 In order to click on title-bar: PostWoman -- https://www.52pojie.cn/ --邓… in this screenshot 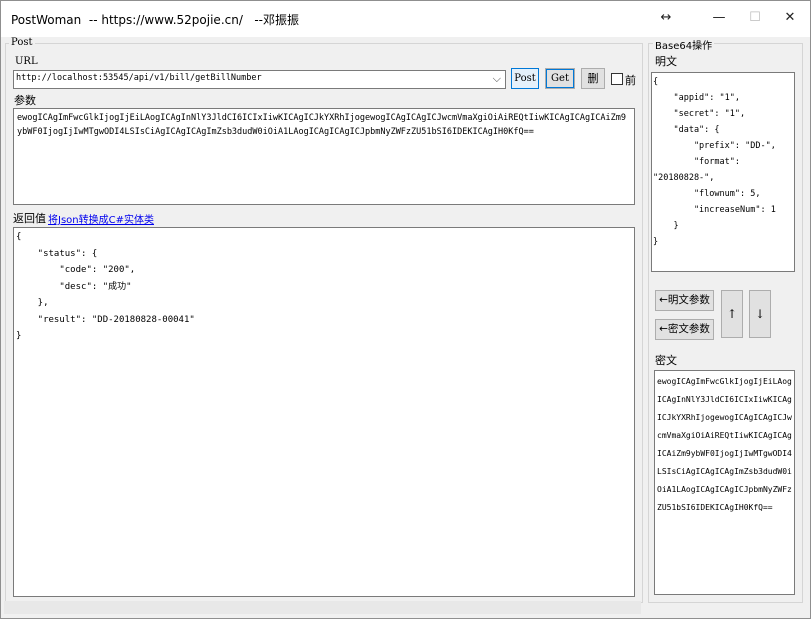, I will do `click(405, 19)`.